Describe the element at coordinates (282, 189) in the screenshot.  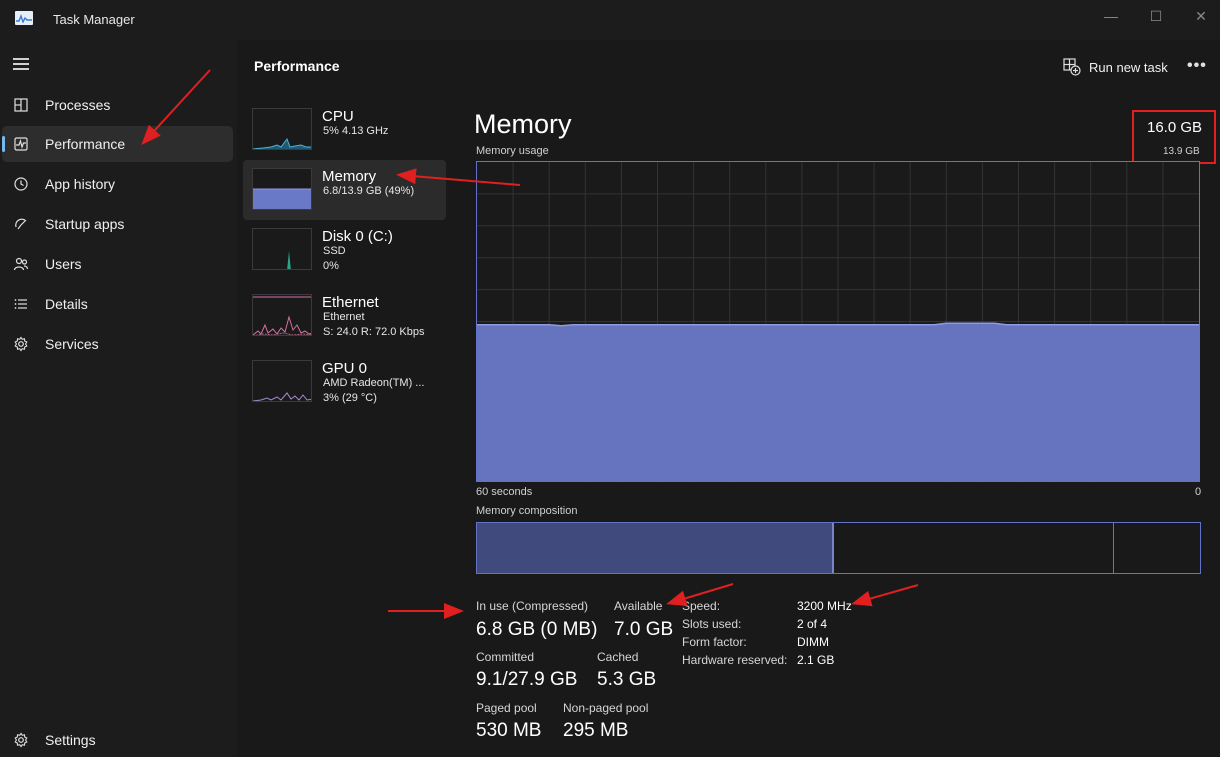
I see `memory-thumbnail-graph` at that location.